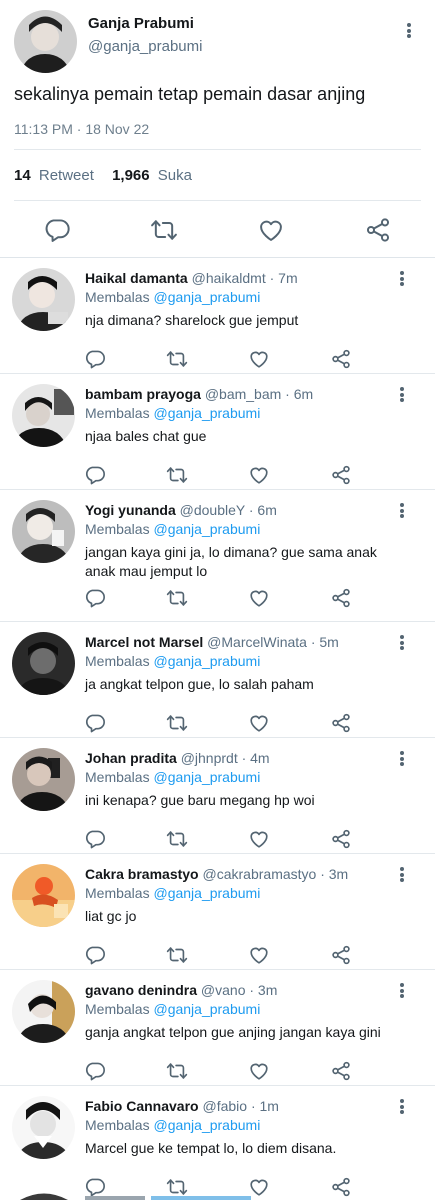 The width and height of the screenshot is (435, 1200). Describe the element at coordinates (141, 23) in the screenshot. I see `author-name: Ganja Prabumi` at that location.